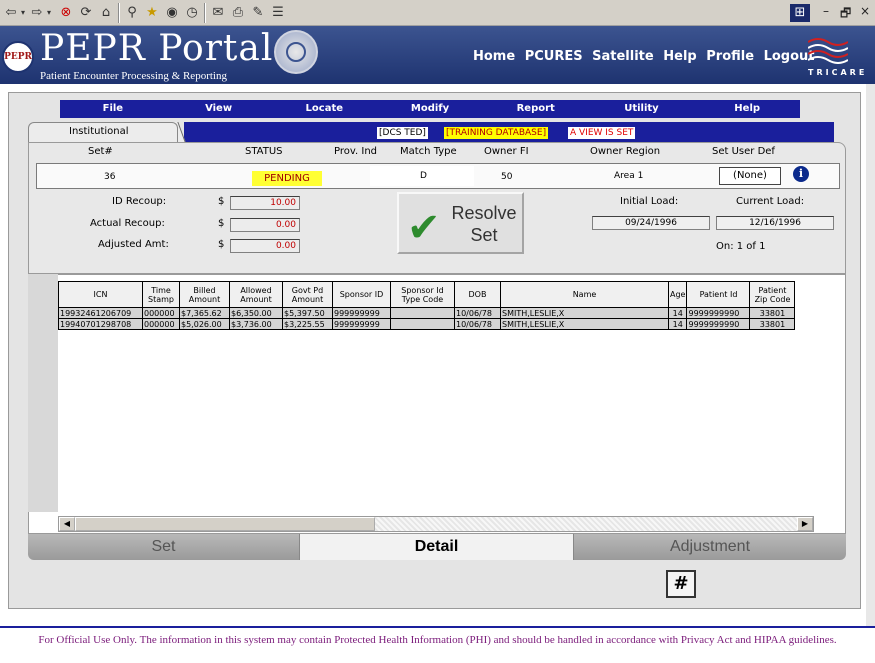 The height and width of the screenshot is (663, 875). Describe the element at coordinates (789, 56) in the screenshot. I see `nav-logout-link: Logout` at that location.